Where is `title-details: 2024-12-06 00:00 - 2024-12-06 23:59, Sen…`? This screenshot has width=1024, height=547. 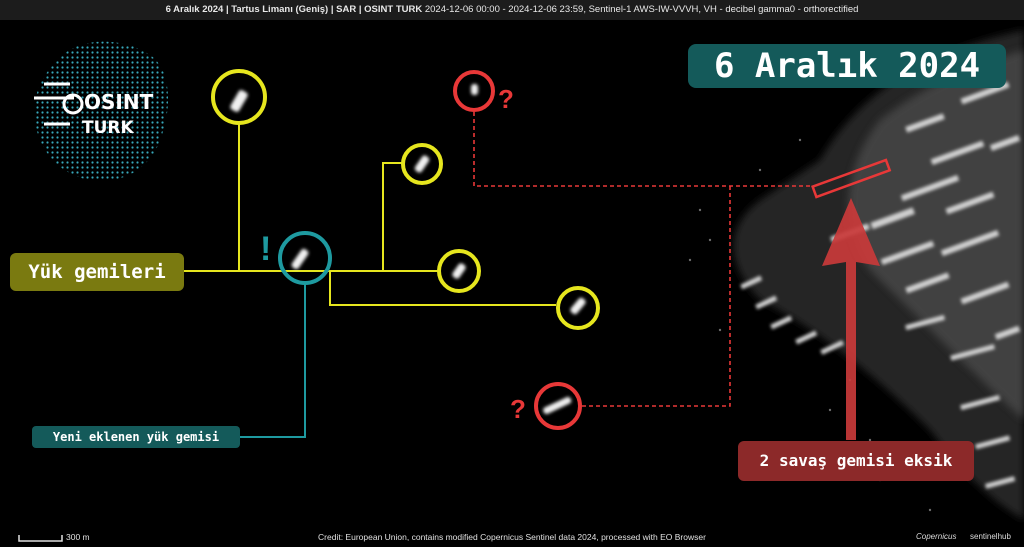 title-details: 2024-12-06 00:00 - 2024-12-06 23:59, Sen… is located at coordinates (640, 9).